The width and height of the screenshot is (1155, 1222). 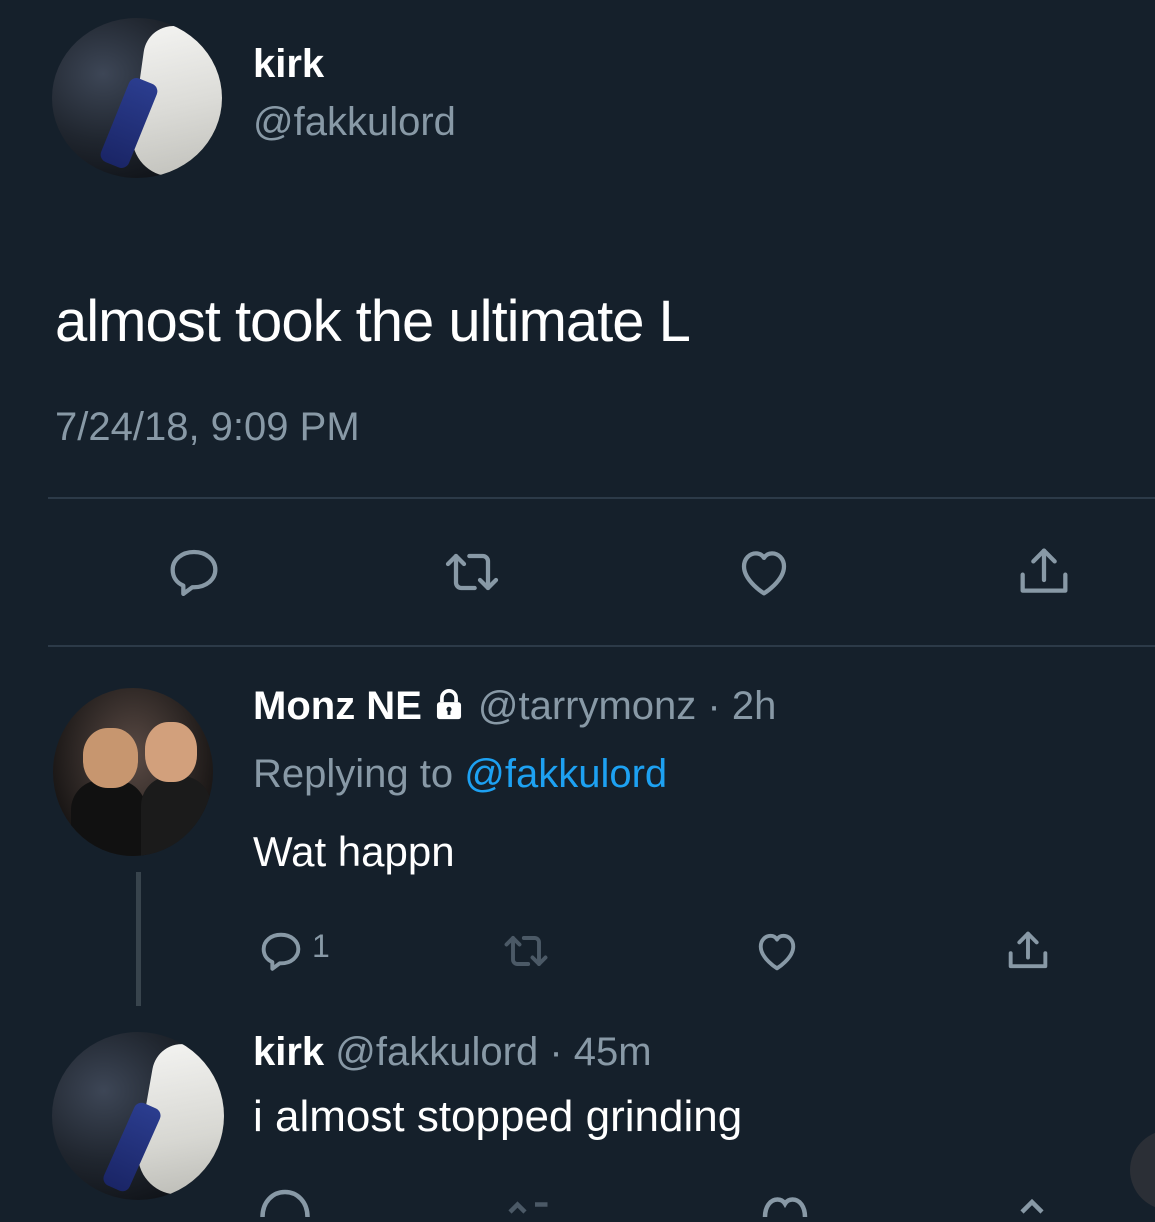 I want to click on reply-author-avatar, so click(x=133, y=772).